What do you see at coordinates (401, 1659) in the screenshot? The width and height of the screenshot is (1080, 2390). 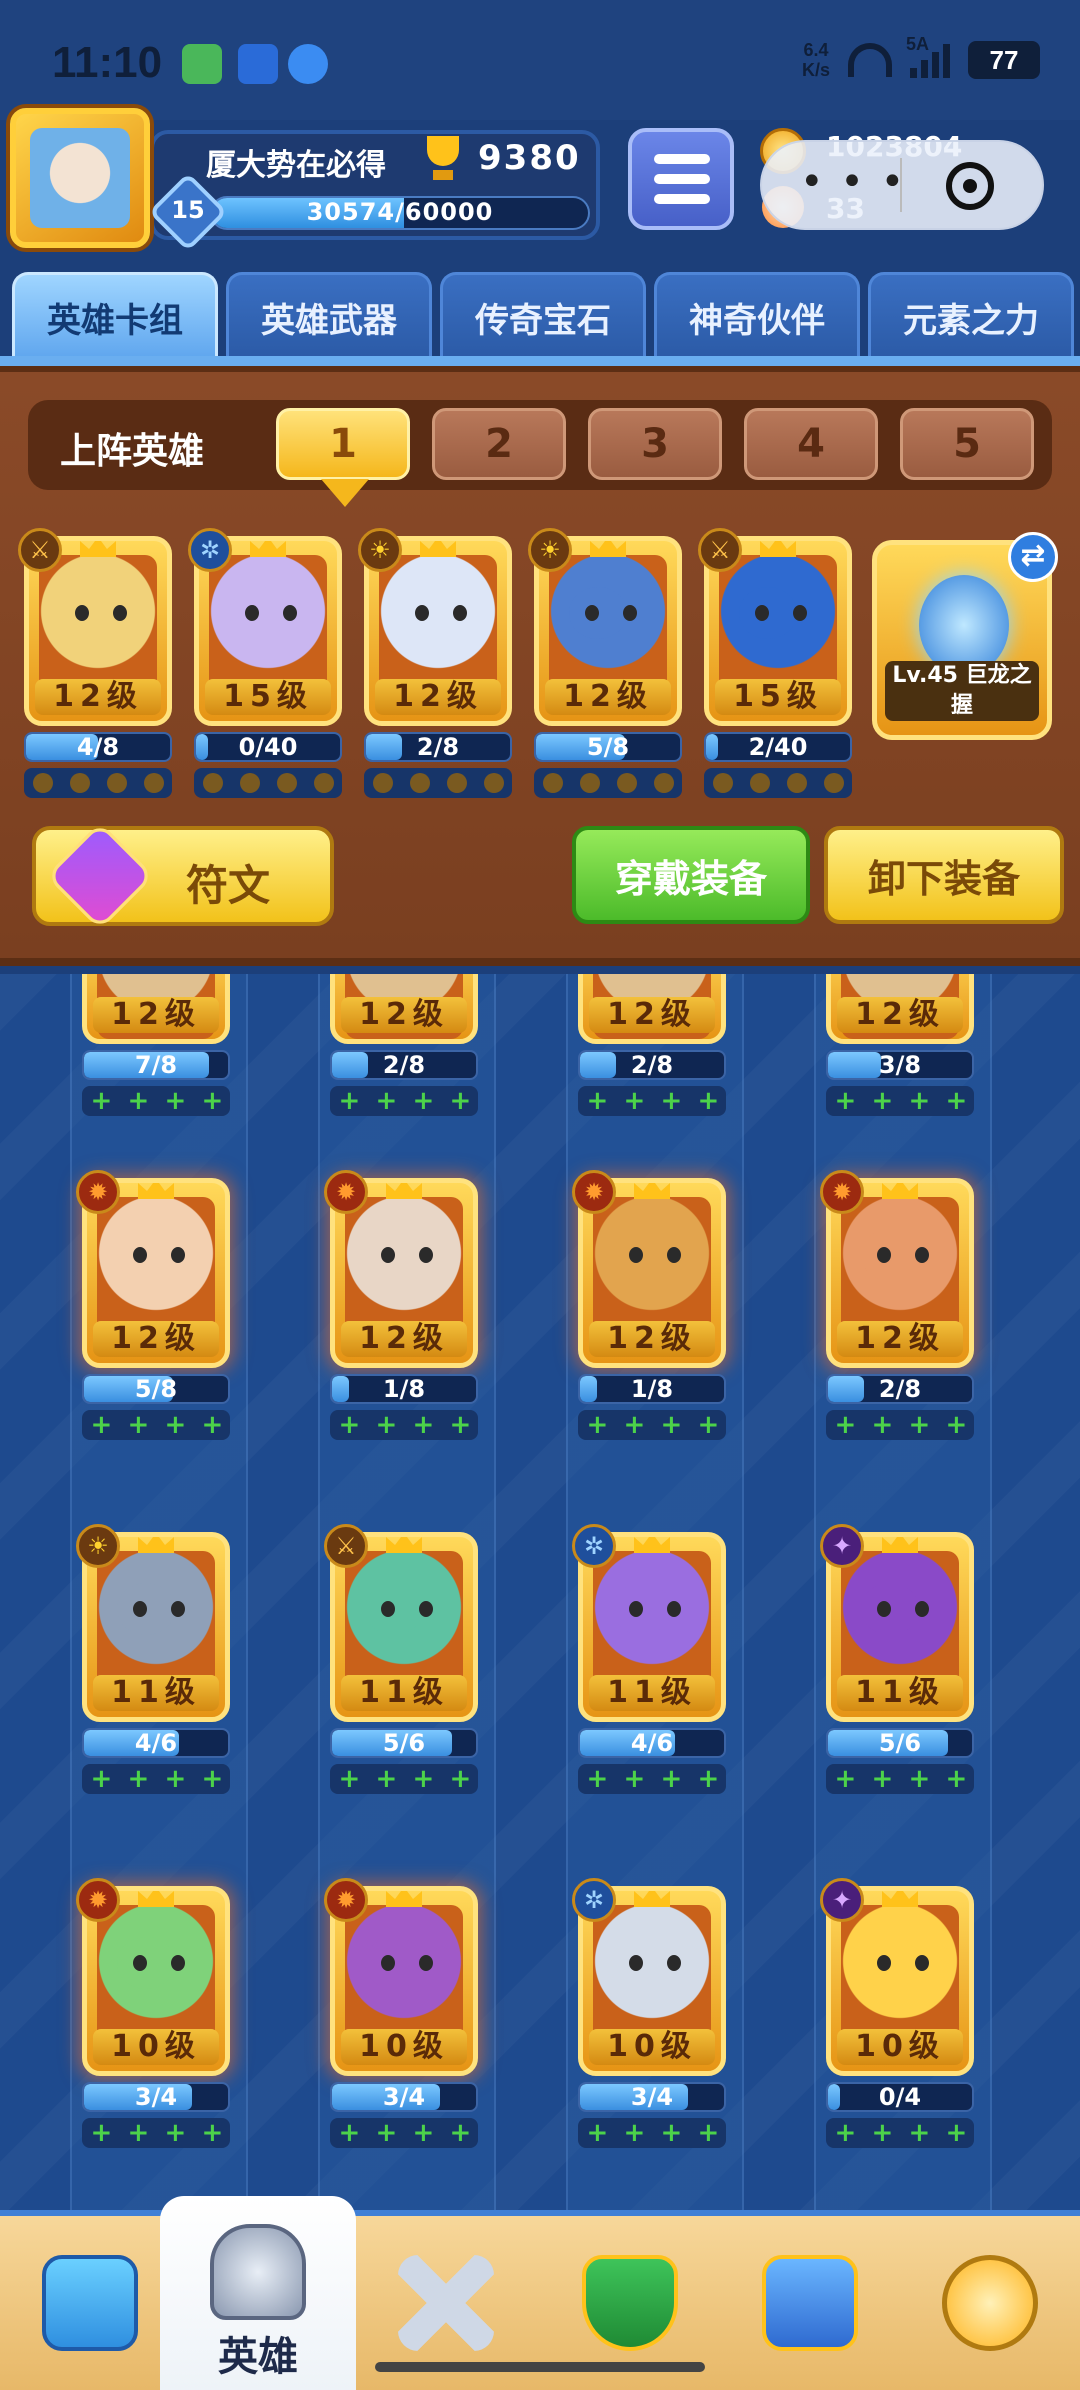 I see `hero-card: 11级 ⚔ 5/6 + + + +` at bounding box center [401, 1659].